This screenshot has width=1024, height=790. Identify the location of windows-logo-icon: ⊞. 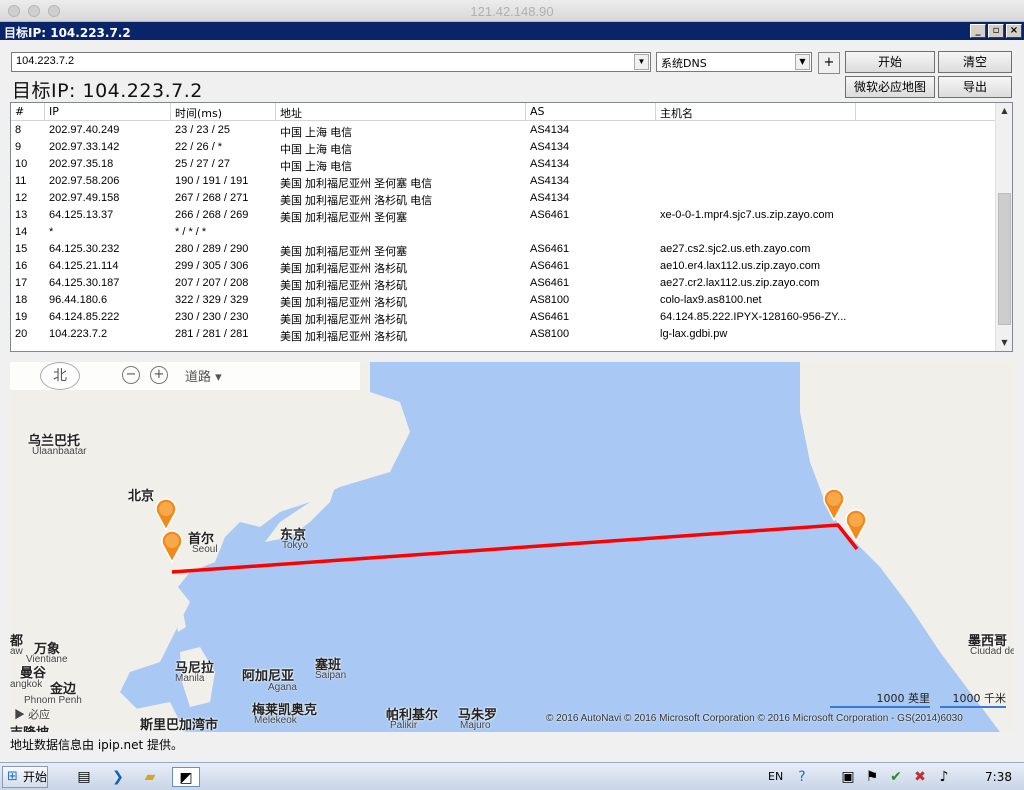
(12, 776).